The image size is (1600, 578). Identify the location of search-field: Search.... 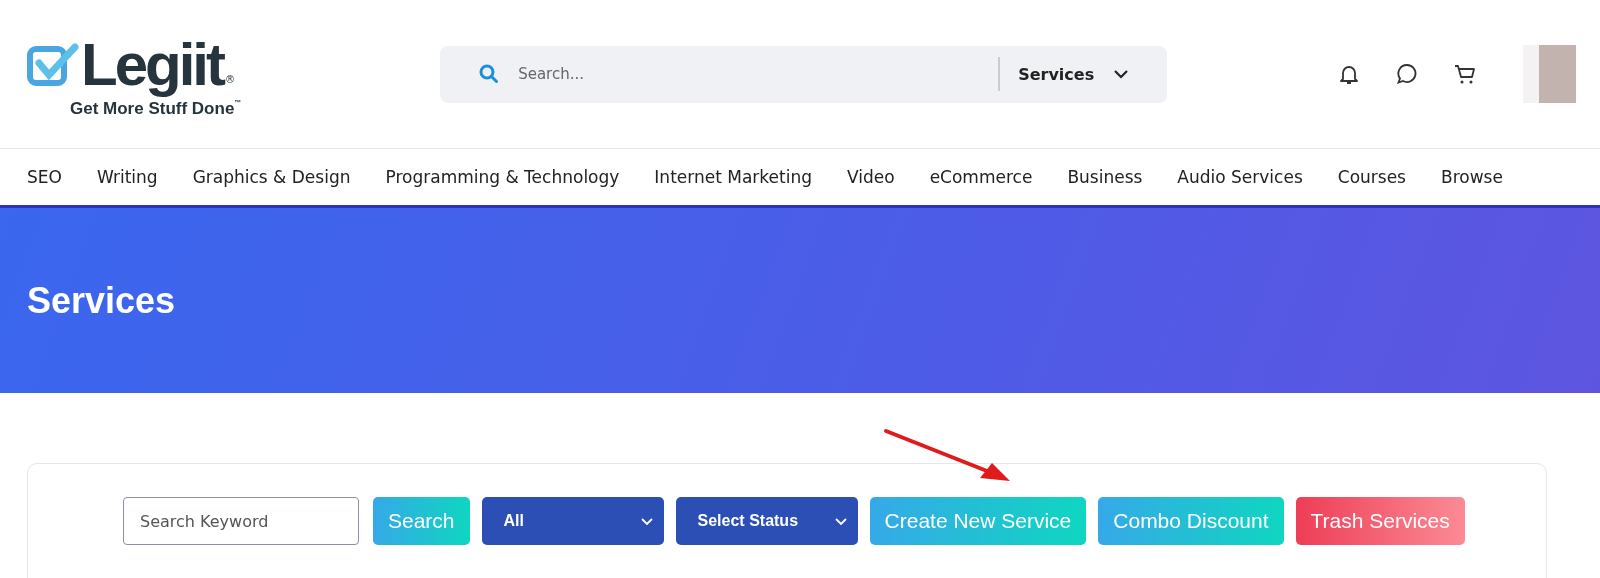
(753, 74).